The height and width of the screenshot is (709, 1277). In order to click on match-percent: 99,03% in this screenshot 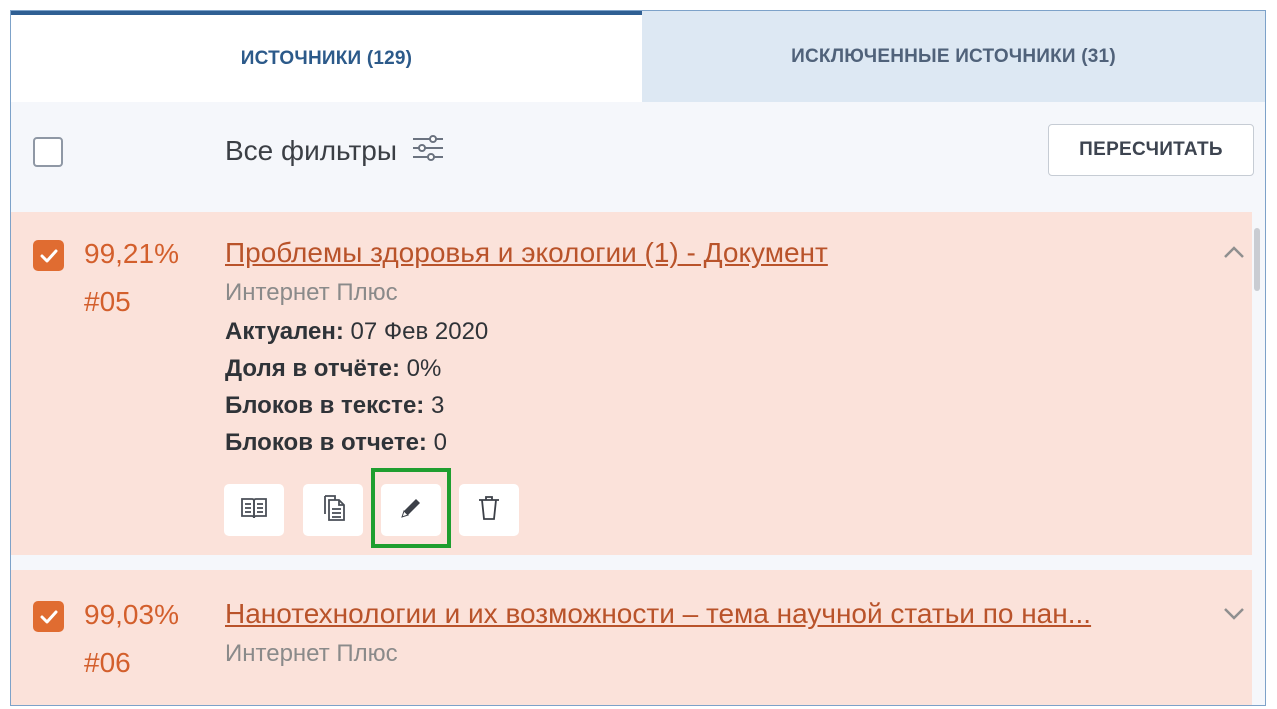, I will do `click(131, 614)`.